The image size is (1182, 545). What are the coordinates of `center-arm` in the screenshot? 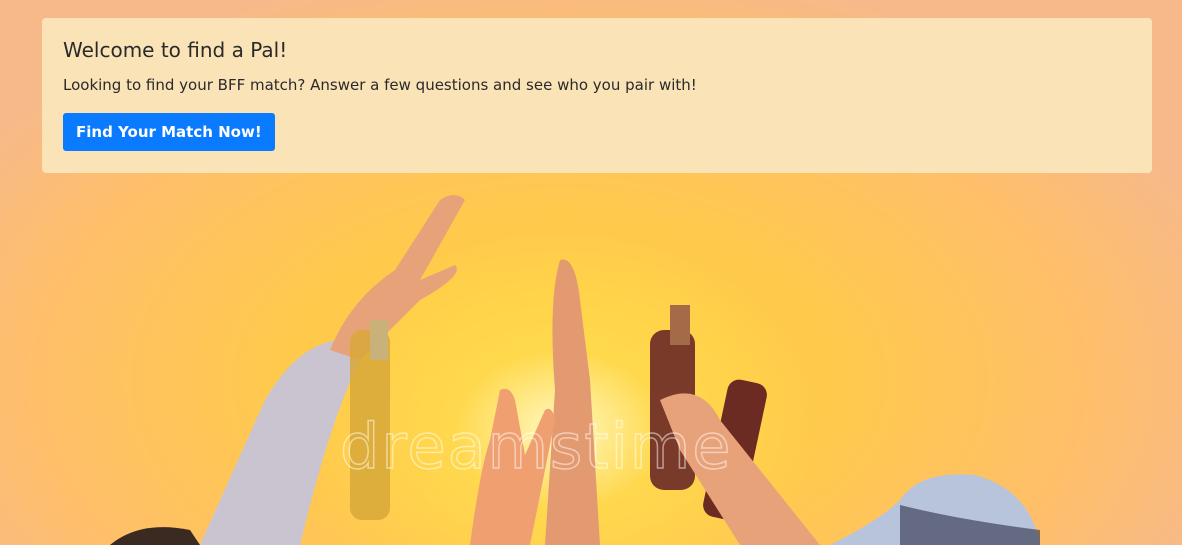 It's located at (572, 402).